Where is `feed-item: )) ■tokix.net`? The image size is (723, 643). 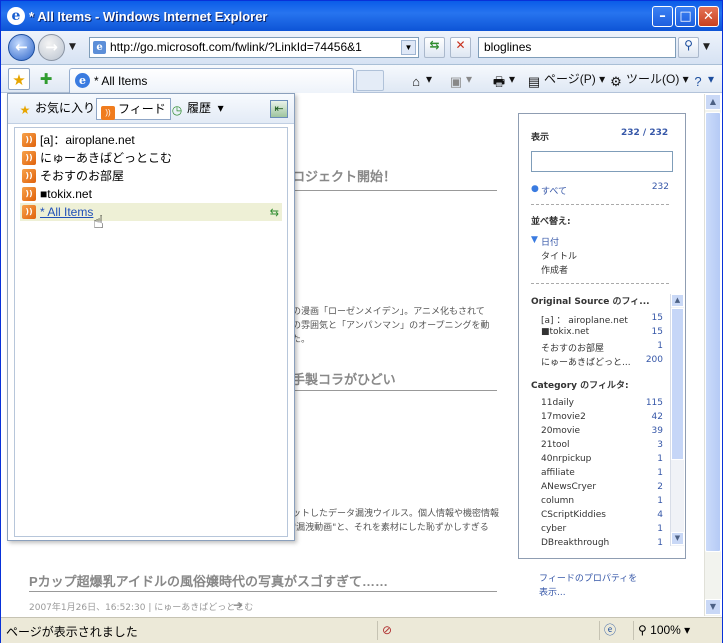 feed-item: )) ■tokix.net is located at coordinates (151, 194).